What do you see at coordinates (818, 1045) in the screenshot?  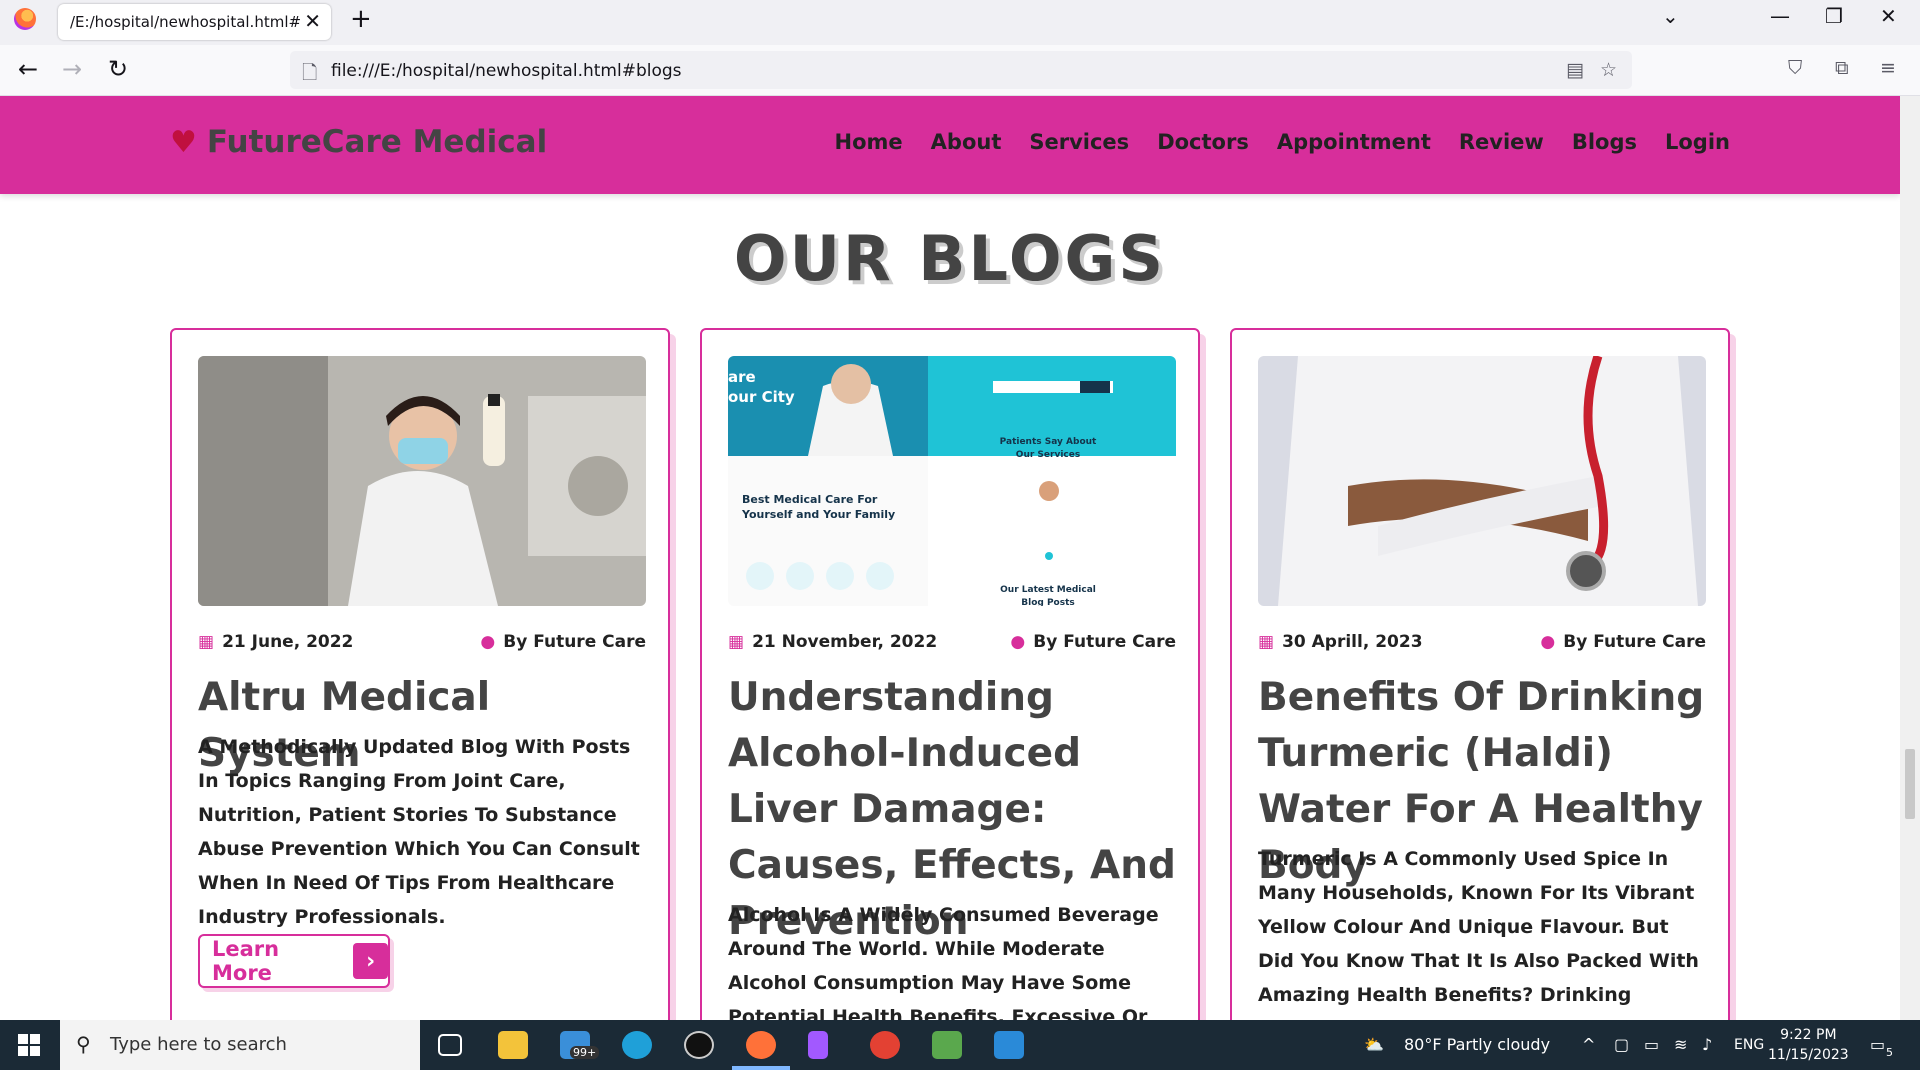 I see `figma-icon` at bounding box center [818, 1045].